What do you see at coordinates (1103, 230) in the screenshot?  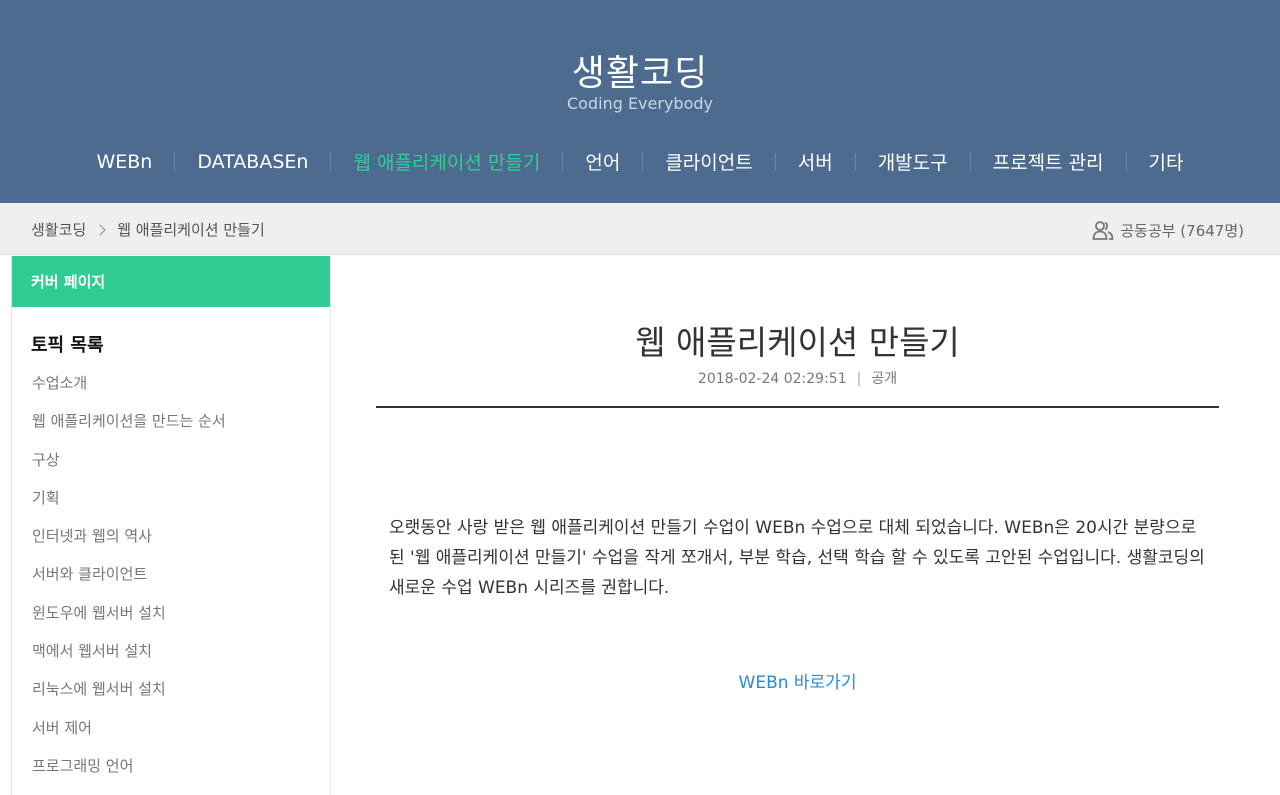 I see `users-icon` at bounding box center [1103, 230].